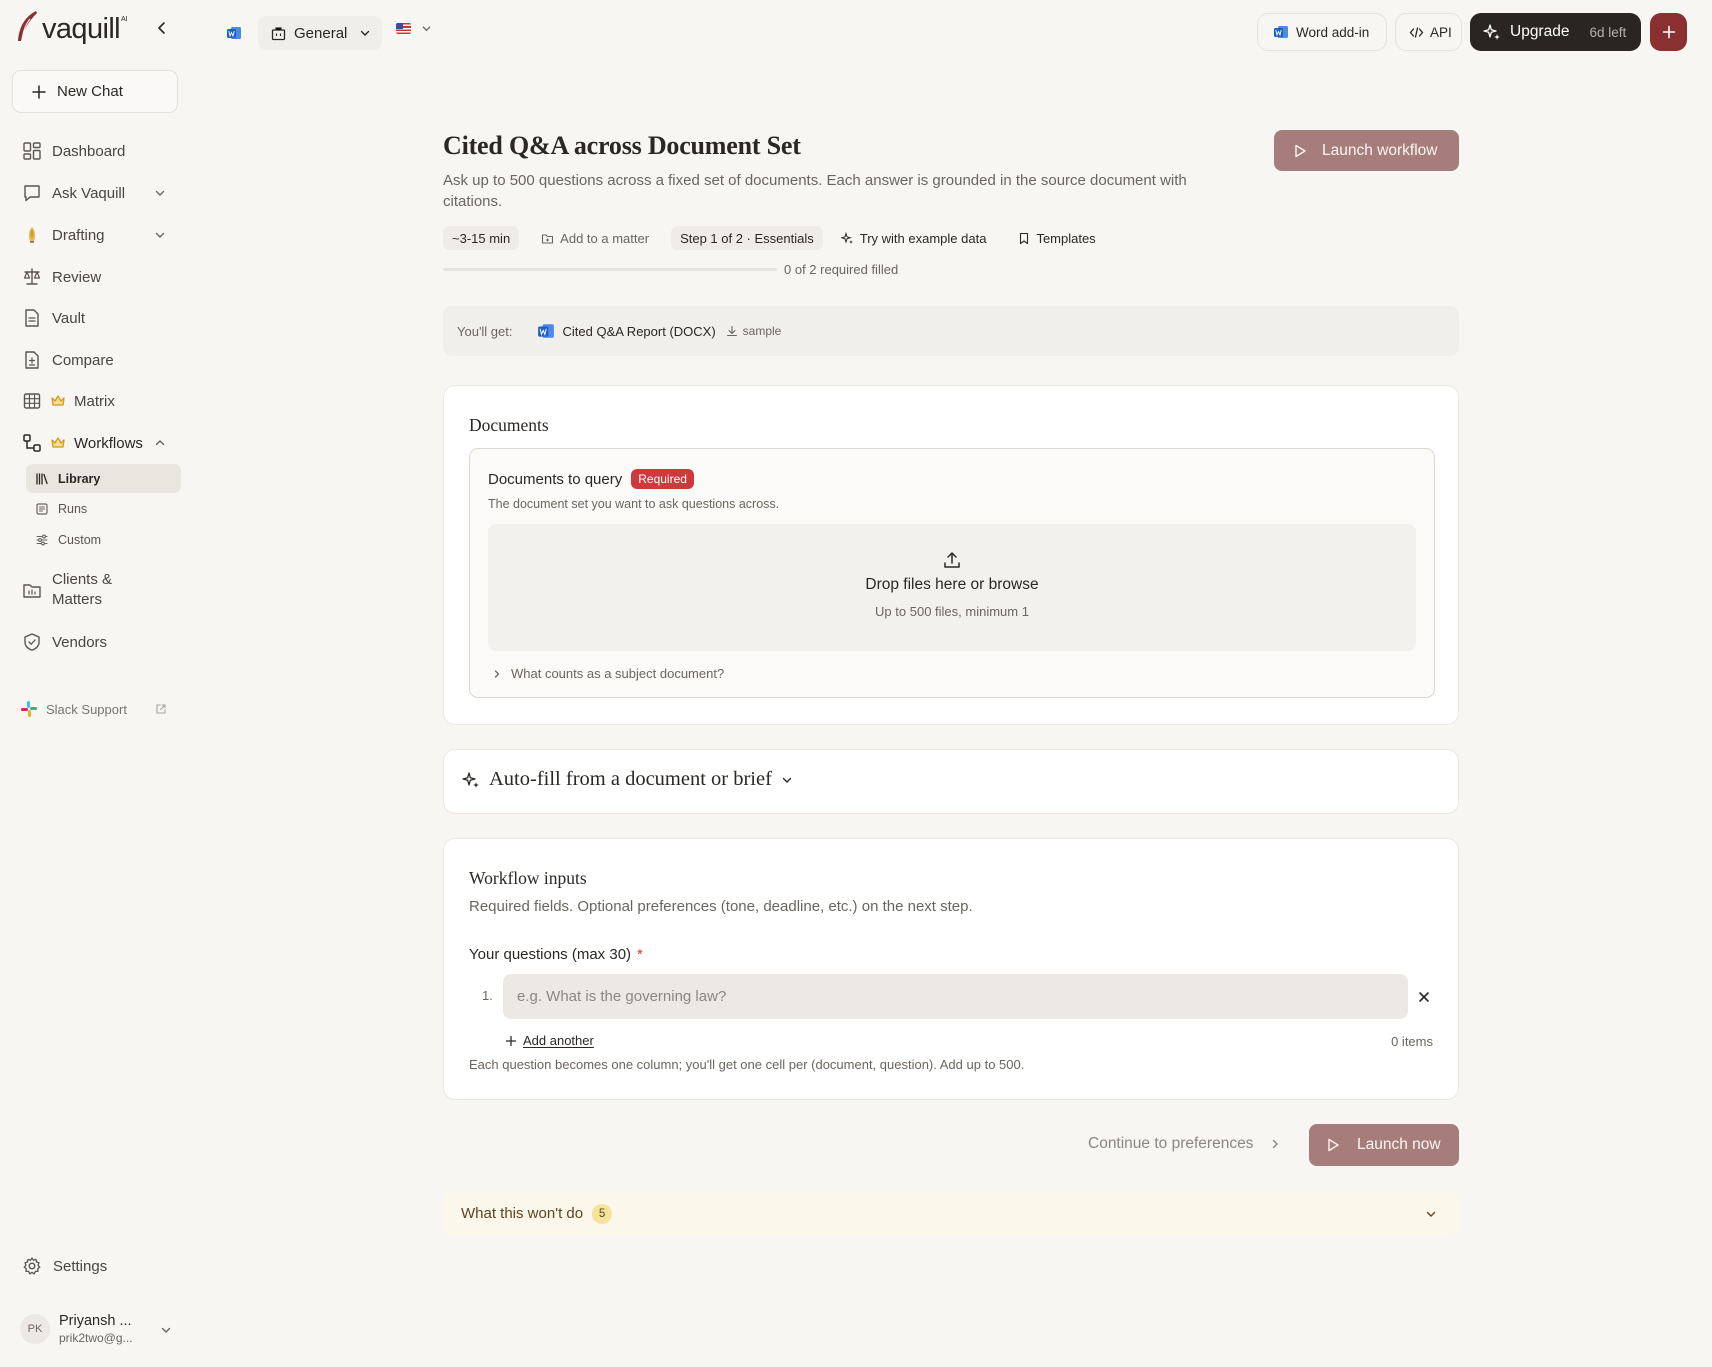  Describe the element at coordinates (27, 26) in the screenshot. I see `quill-logo-icon` at that location.